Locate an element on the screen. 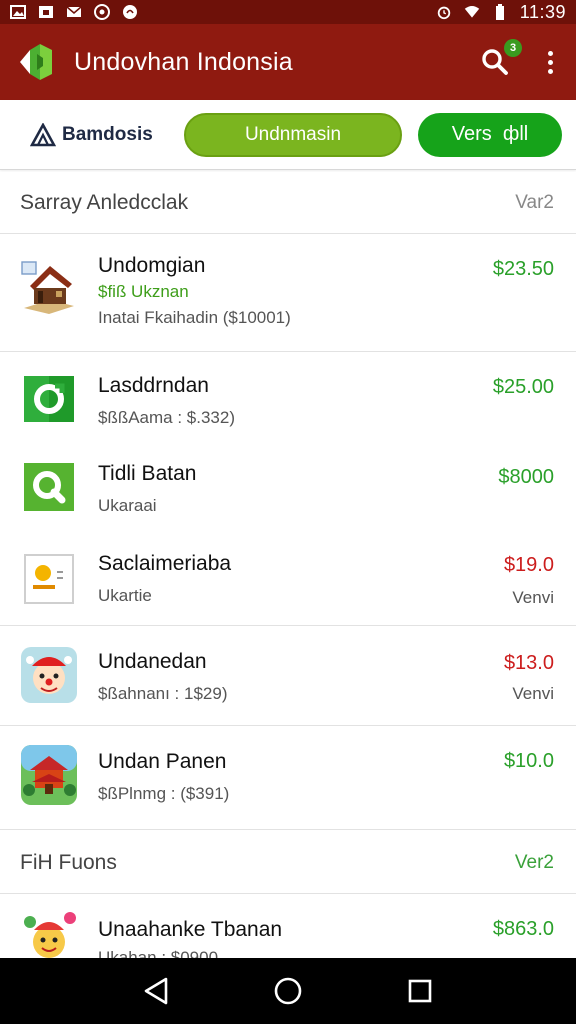 The width and height of the screenshot is (576, 1024). item-title: Undanedan is located at coordinates (152, 661).